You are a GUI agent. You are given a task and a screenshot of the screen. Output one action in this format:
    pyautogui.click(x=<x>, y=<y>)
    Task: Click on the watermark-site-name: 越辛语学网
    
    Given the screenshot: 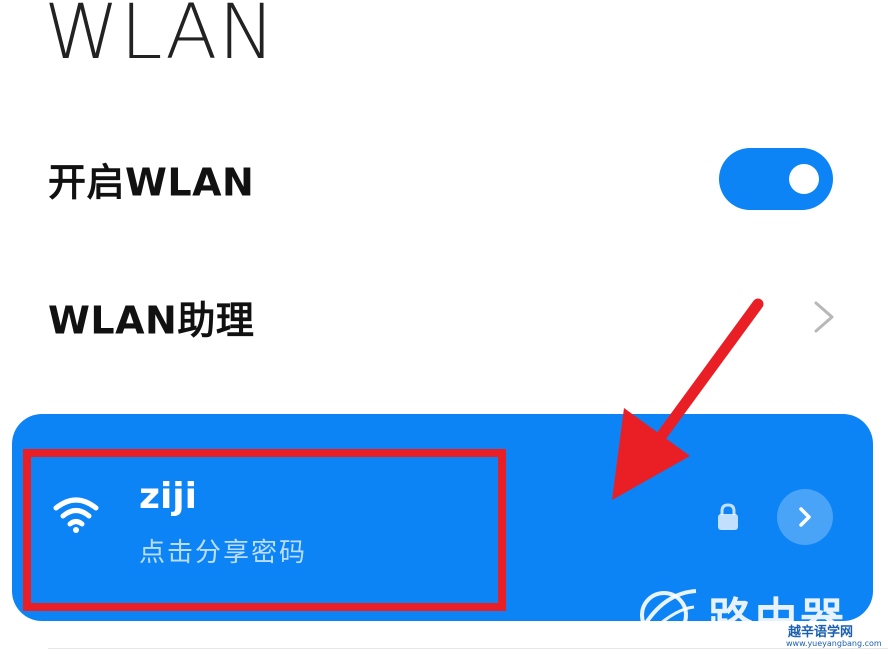 What is the action you would take?
    pyautogui.click(x=821, y=630)
    